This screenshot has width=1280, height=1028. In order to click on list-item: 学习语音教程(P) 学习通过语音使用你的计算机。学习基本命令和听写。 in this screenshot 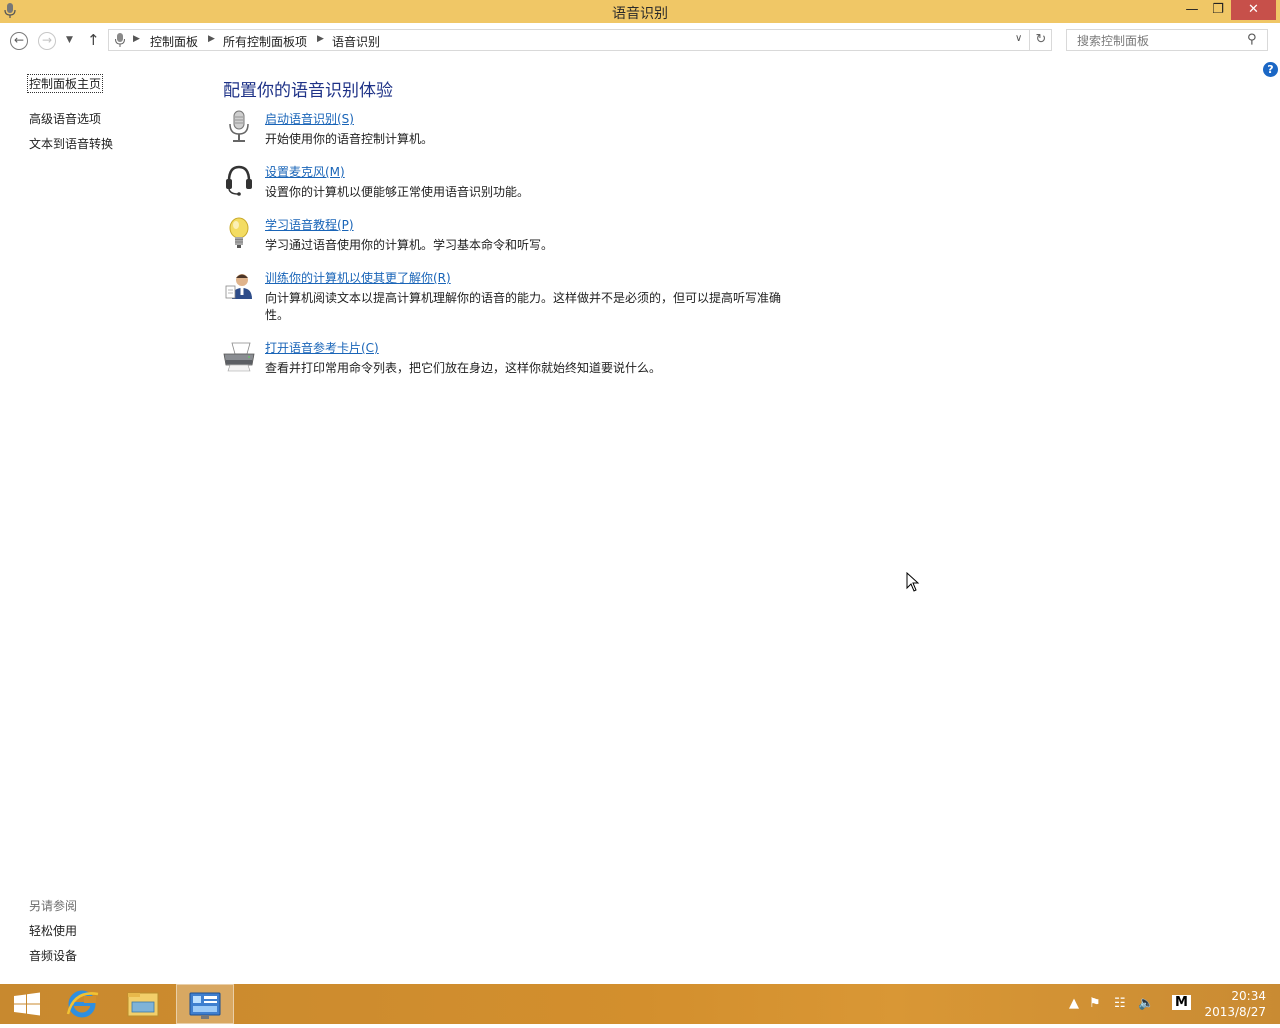, I will do `click(512, 236)`.